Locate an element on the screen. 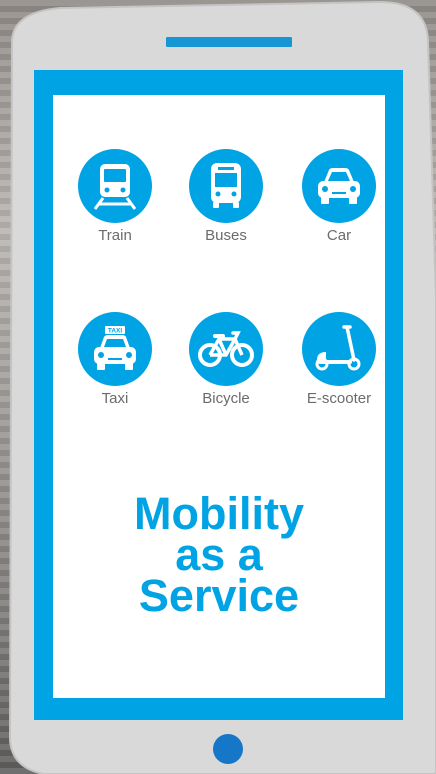  mode-label: Taxi is located at coordinates (115, 398).